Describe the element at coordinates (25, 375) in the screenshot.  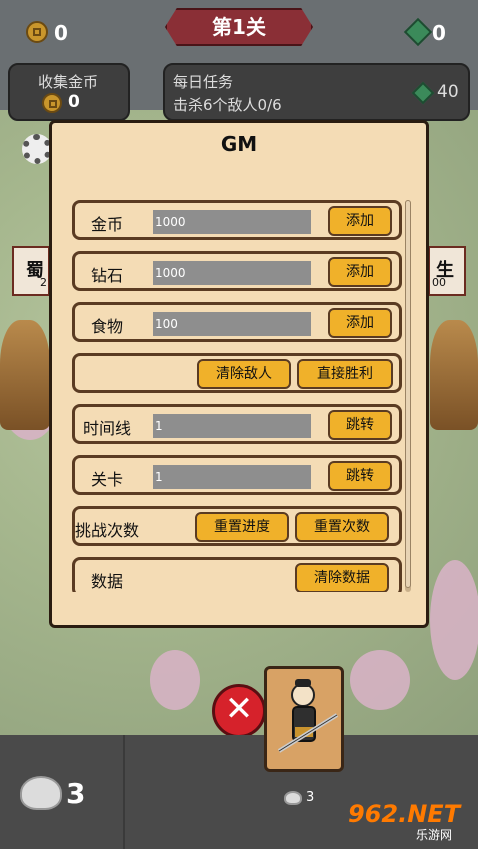
I see `left-hut` at that location.